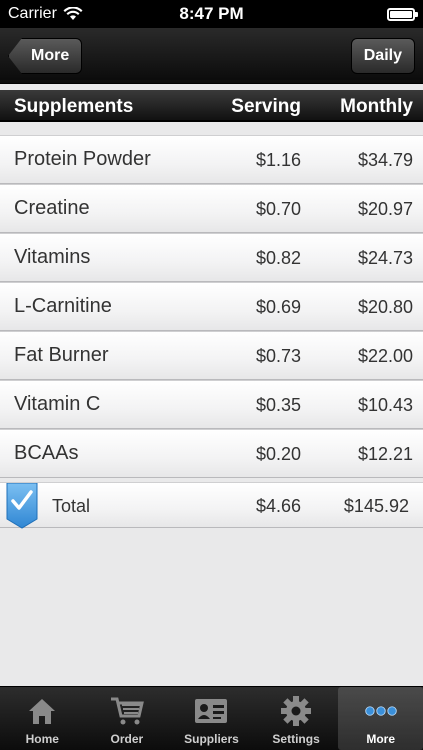  Describe the element at coordinates (82, 159) in the screenshot. I see `row-name: Protein Powder` at that location.